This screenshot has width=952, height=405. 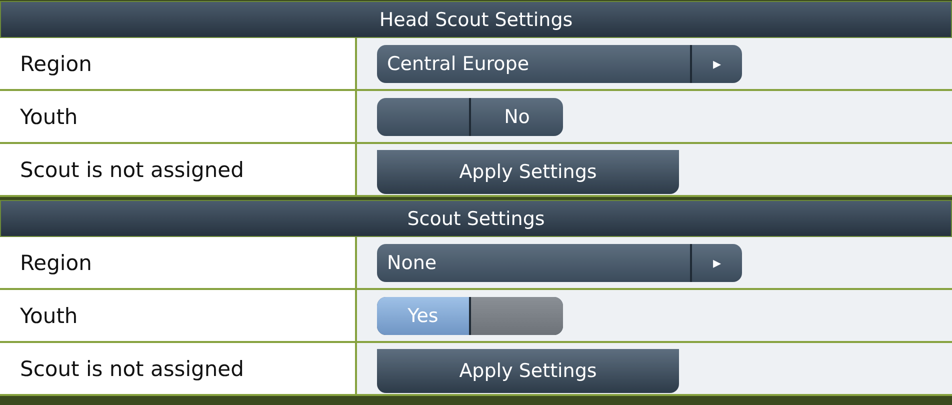 What do you see at coordinates (559, 263) in the screenshot?
I see `region-dropdown: None ▸` at bounding box center [559, 263].